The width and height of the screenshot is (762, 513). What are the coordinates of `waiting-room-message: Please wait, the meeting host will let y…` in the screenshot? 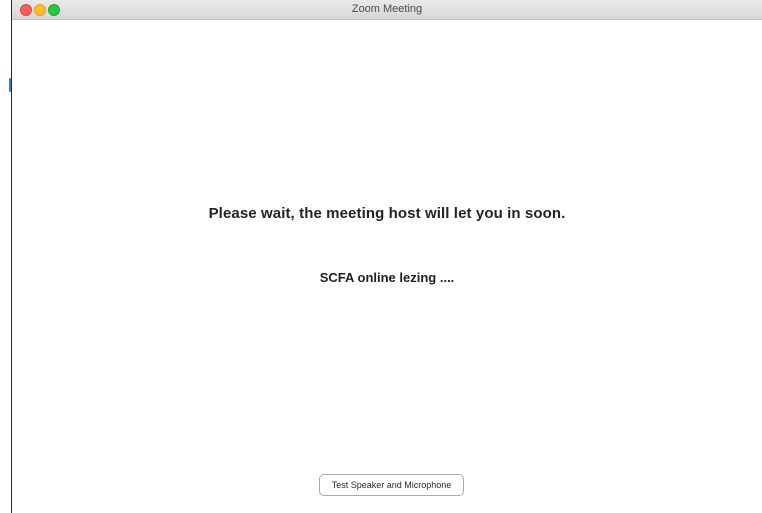 It's located at (387, 213).